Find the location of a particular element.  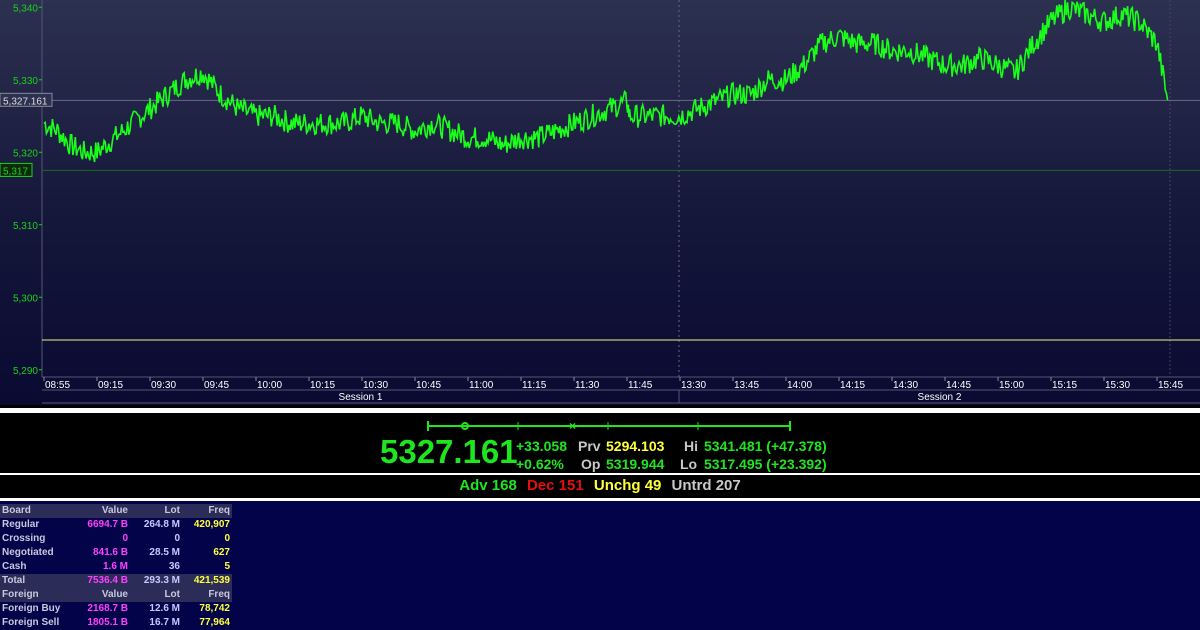

header-board: Board is located at coordinates (38, 511).